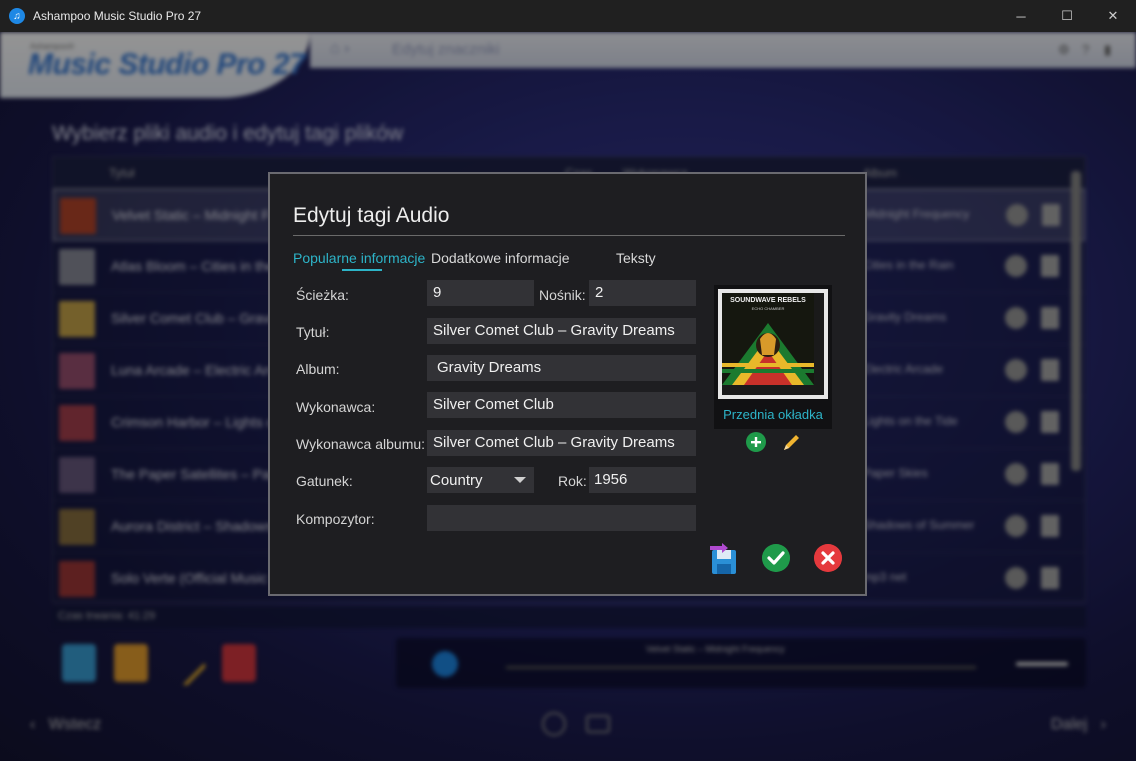 This screenshot has width=1136, height=761. What do you see at coordinates (561, 368) in the screenshot?
I see `album-field: Gravity Dreams` at bounding box center [561, 368].